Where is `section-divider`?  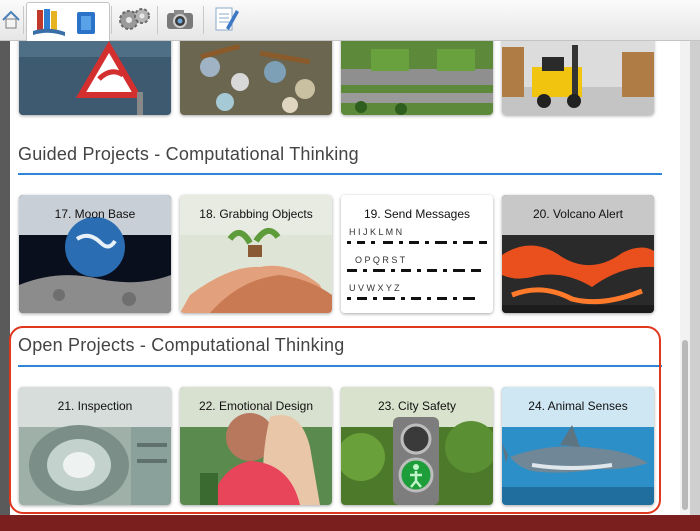
section-divider is located at coordinates (340, 174).